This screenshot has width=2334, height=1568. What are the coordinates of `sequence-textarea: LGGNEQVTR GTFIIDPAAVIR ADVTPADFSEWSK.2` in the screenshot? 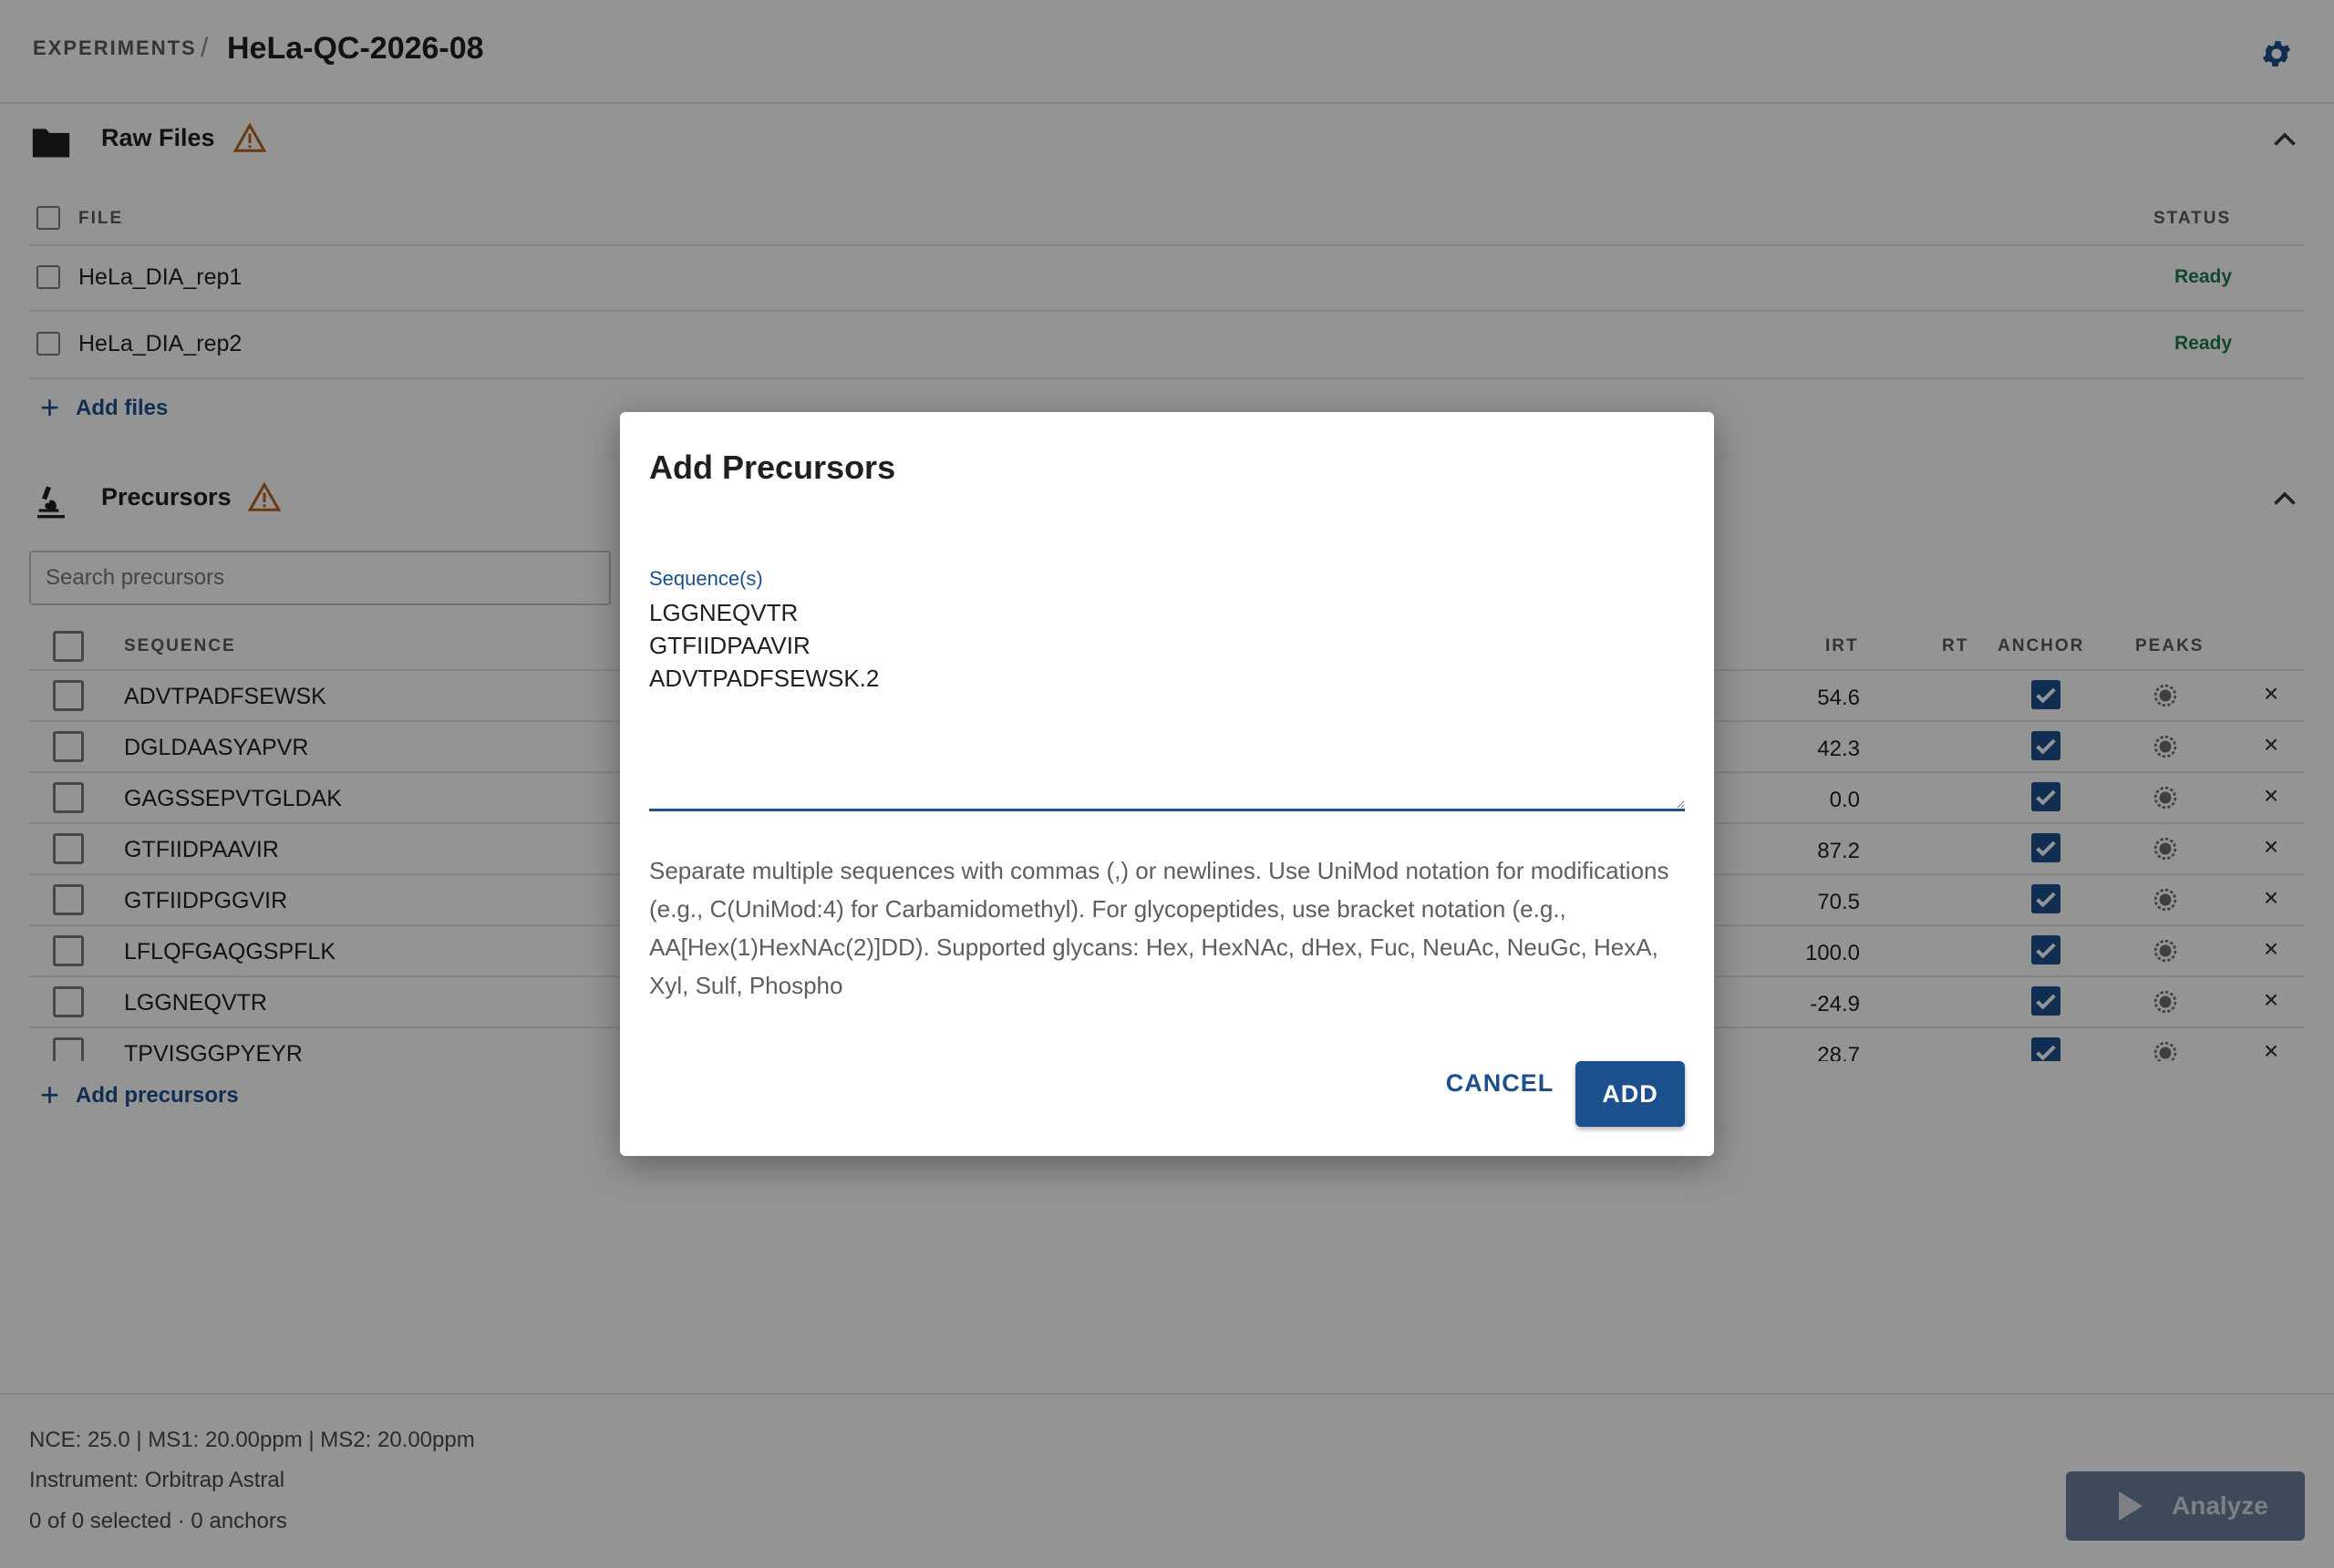 It's located at (1167, 703).